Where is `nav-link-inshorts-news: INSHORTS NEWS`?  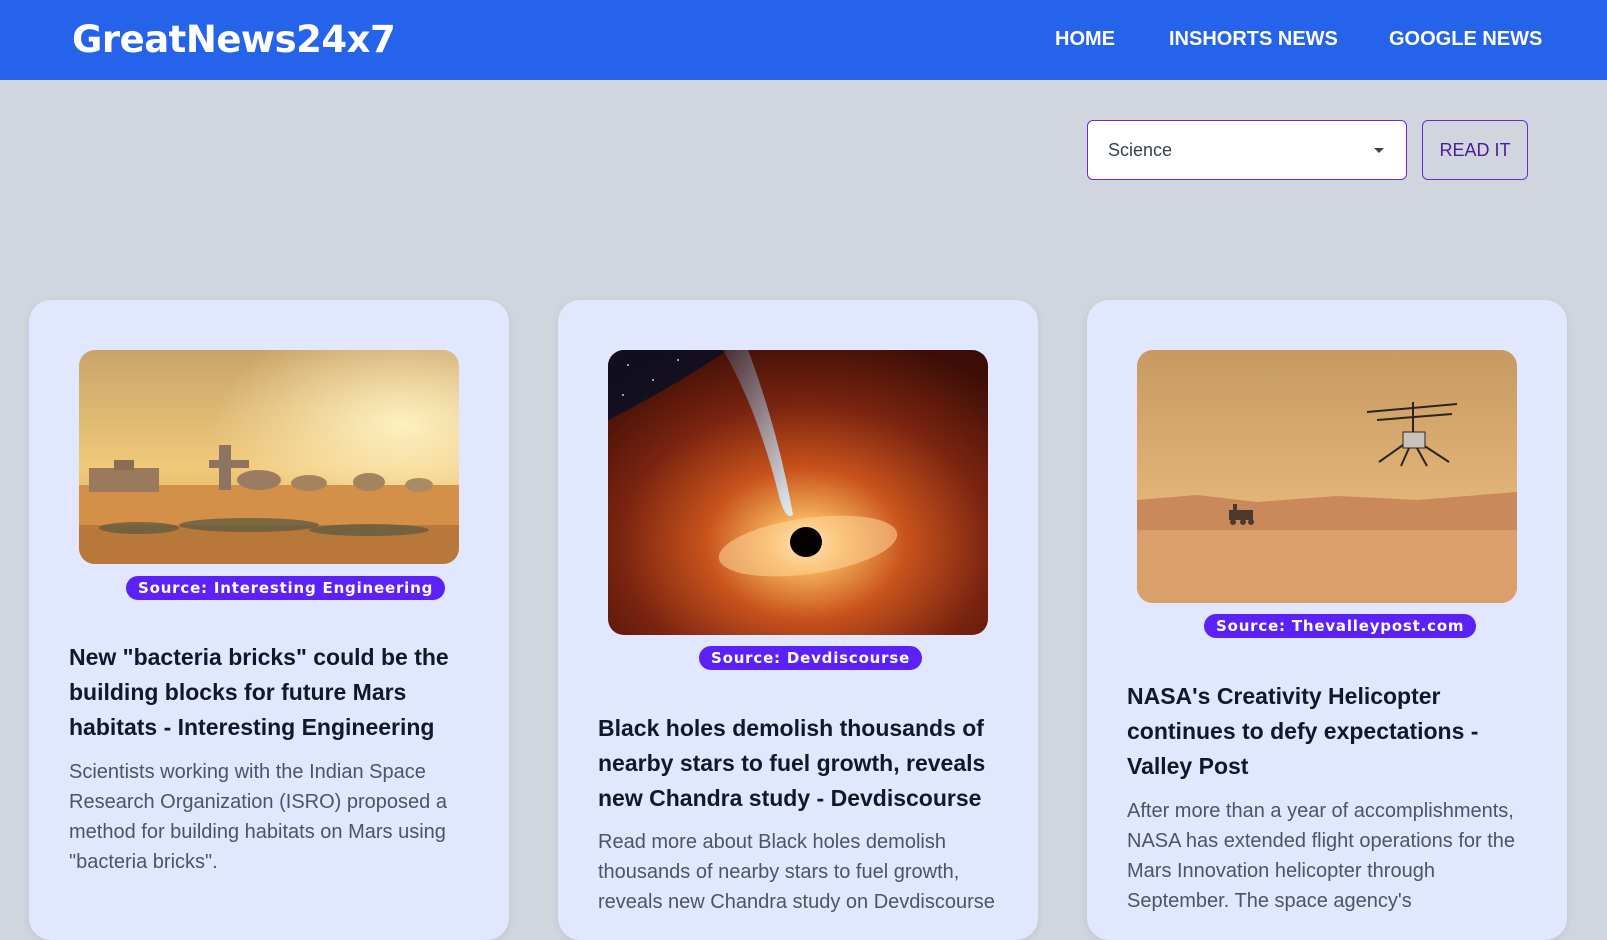
nav-link-inshorts-news: INSHORTS NEWS is located at coordinates (1253, 39).